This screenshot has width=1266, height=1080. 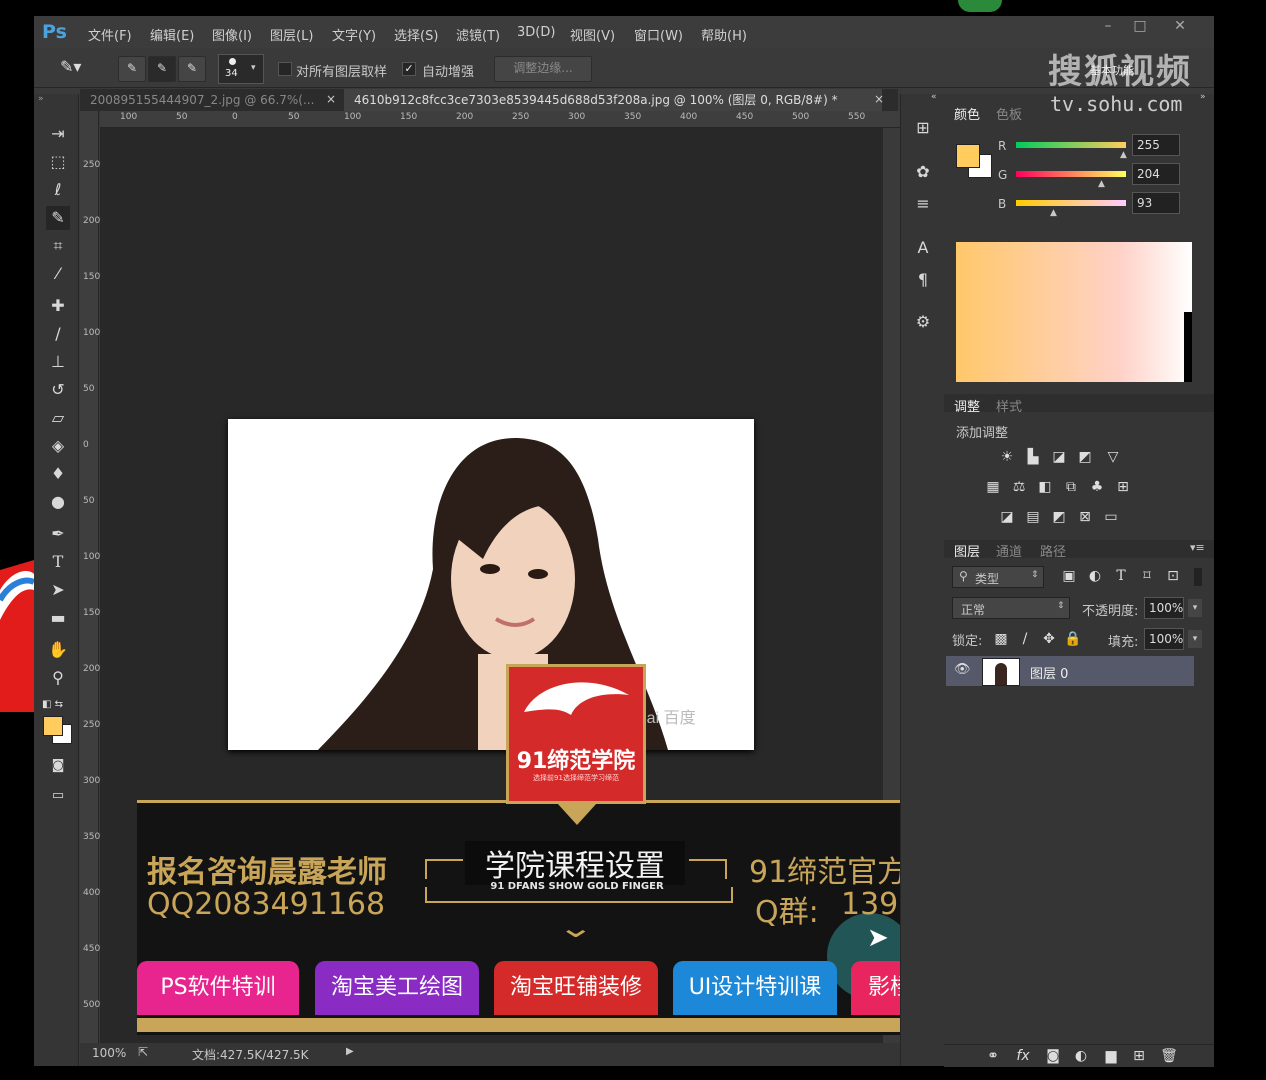 I want to click on menu-layer: 图层(L), so click(x=291, y=34).